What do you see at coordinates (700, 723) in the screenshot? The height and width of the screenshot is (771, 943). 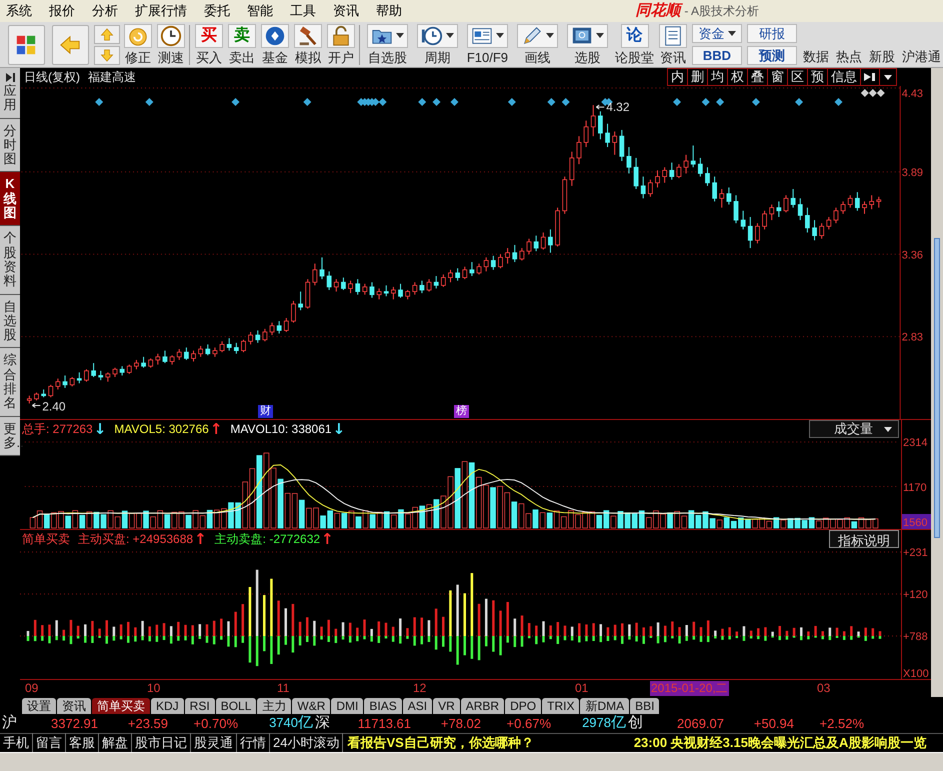 I see `index-price: 2069.07` at bounding box center [700, 723].